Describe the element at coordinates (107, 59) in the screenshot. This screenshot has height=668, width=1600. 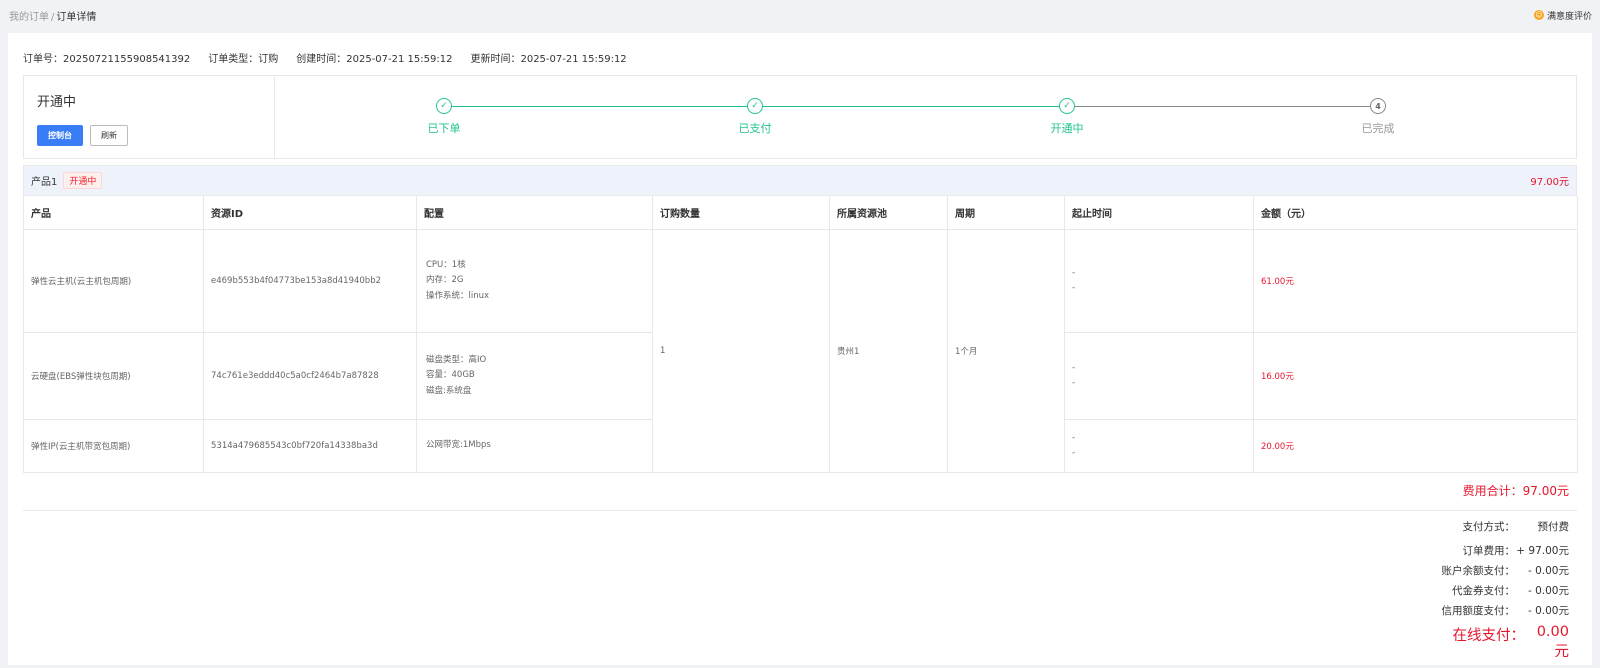
I see `order-number: 订单号：20250721155908541392` at that location.